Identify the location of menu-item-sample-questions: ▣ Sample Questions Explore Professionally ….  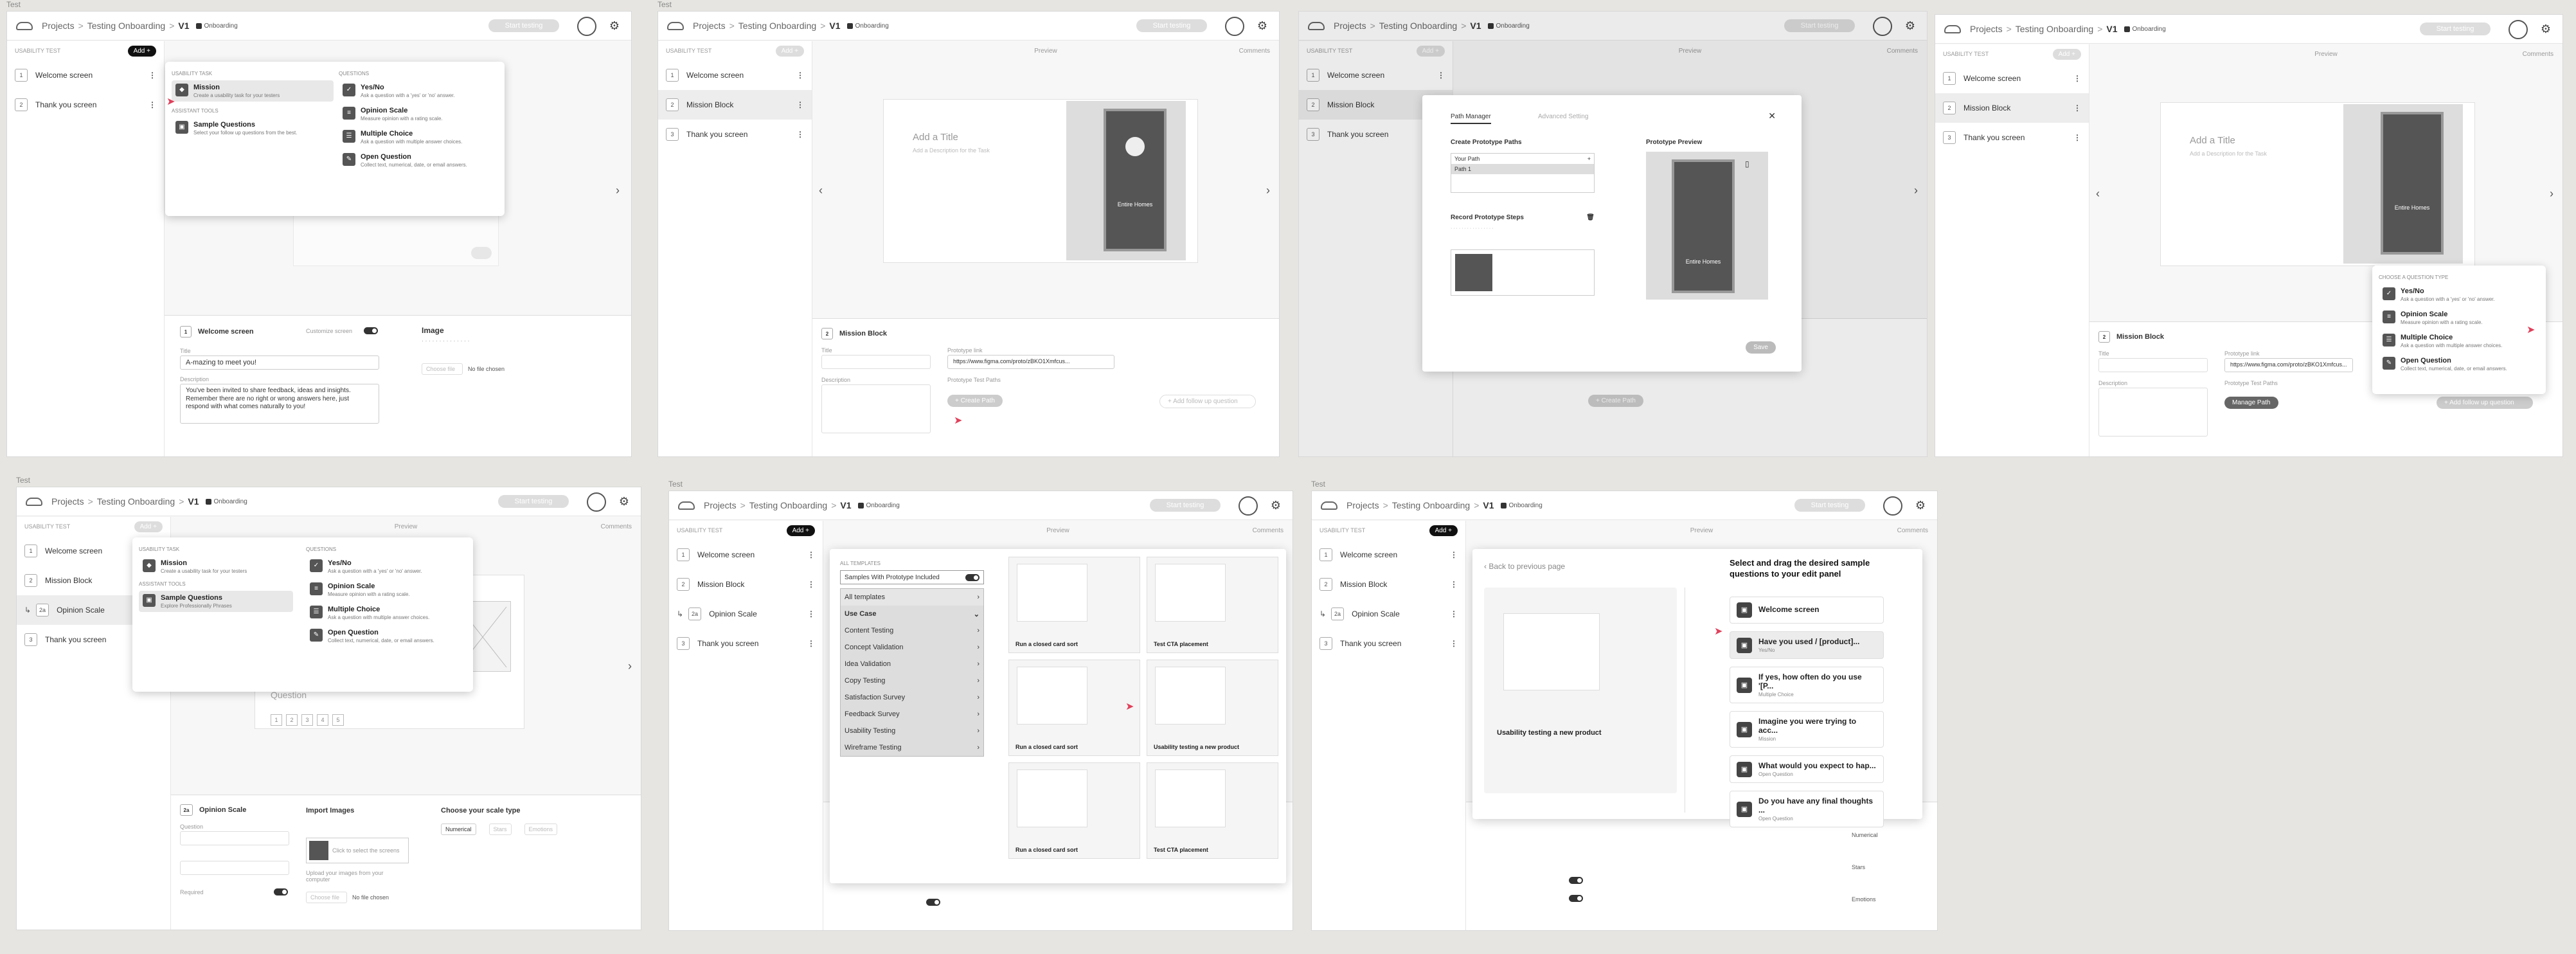
(216, 601).